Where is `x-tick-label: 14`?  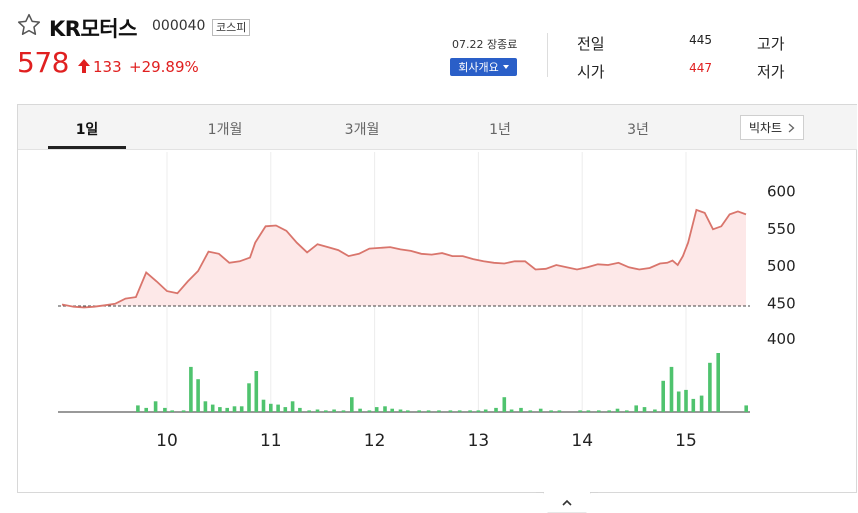
x-tick-label: 14 is located at coordinates (582, 441).